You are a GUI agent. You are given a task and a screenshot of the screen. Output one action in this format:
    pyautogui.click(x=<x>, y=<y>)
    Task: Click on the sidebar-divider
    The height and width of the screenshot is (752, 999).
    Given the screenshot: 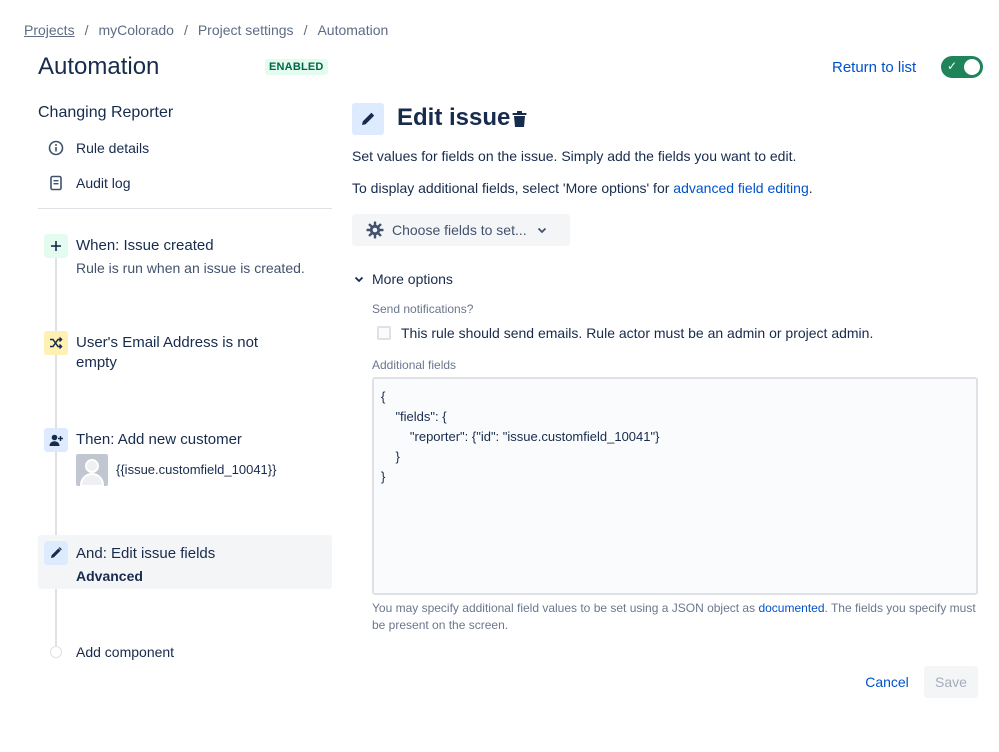 What is the action you would take?
    pyautogui.click(x=185, y=208)
    